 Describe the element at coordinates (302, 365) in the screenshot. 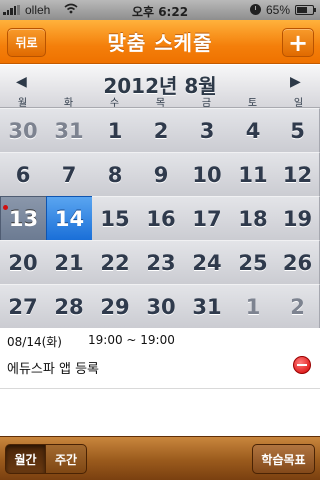

I see `delete-icon` at that location.